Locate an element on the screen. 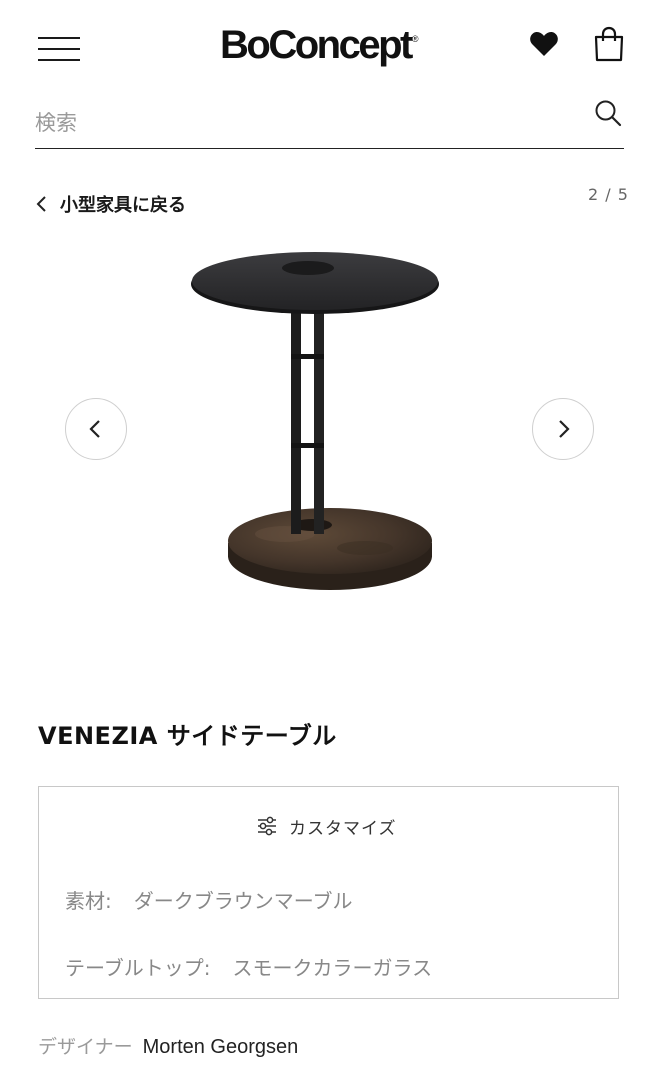  chevron-right-icon is located at coordinates (564, 429).